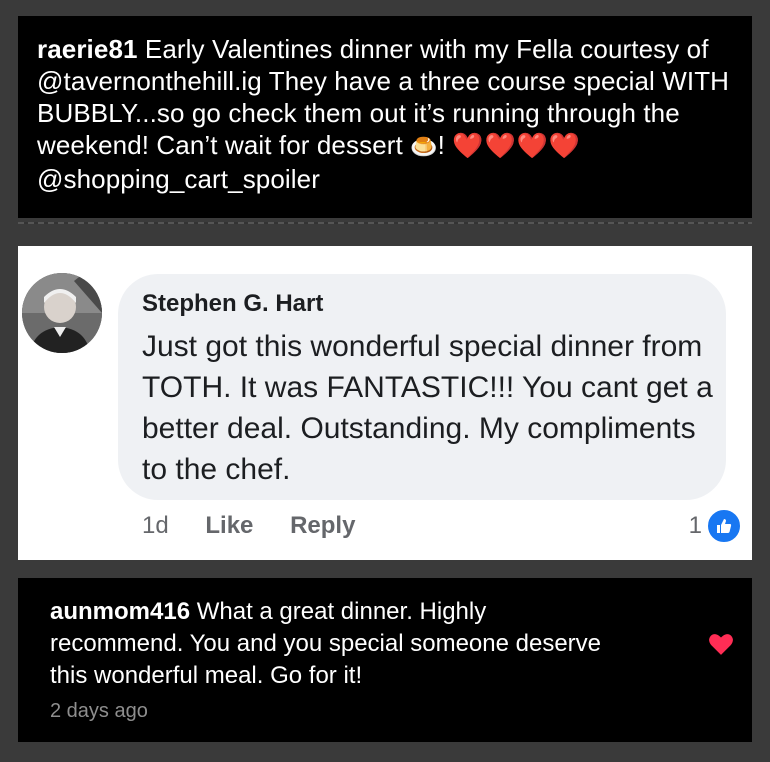  What do you see at coordinates (263, 526) in the screenshot?
I see `comment-actions: 1d Like Reply` at bounding box center [263, 526].